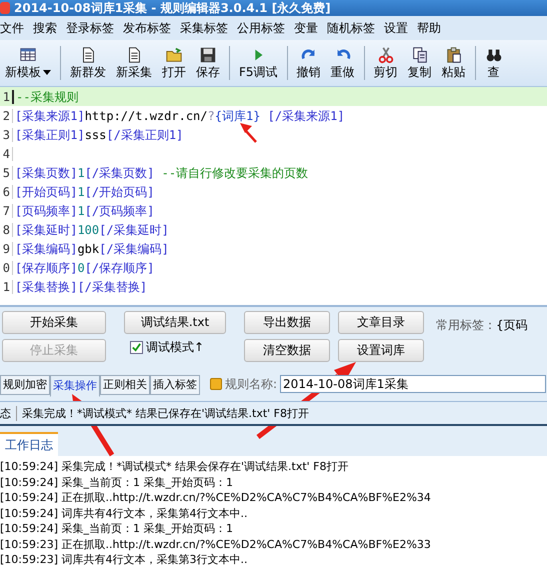  Describe the element at coordinates (165, 413) in the screenshot. I see `status-message: 采集完成！*调试模式* 结果已保存在'调试结果.txt' F8打开` at that location.